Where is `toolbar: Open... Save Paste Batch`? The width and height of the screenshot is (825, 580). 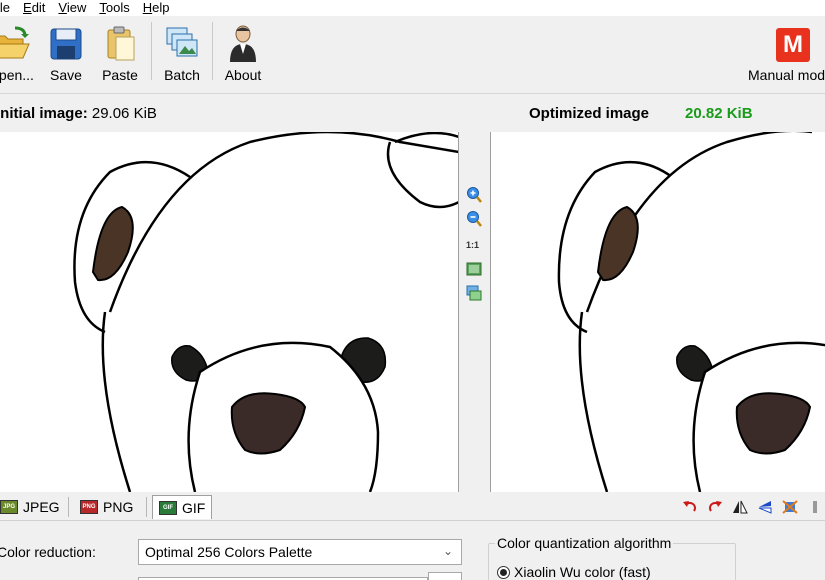
toolbar: Open... Save Paste Batch is located at coordinates (412, 55).